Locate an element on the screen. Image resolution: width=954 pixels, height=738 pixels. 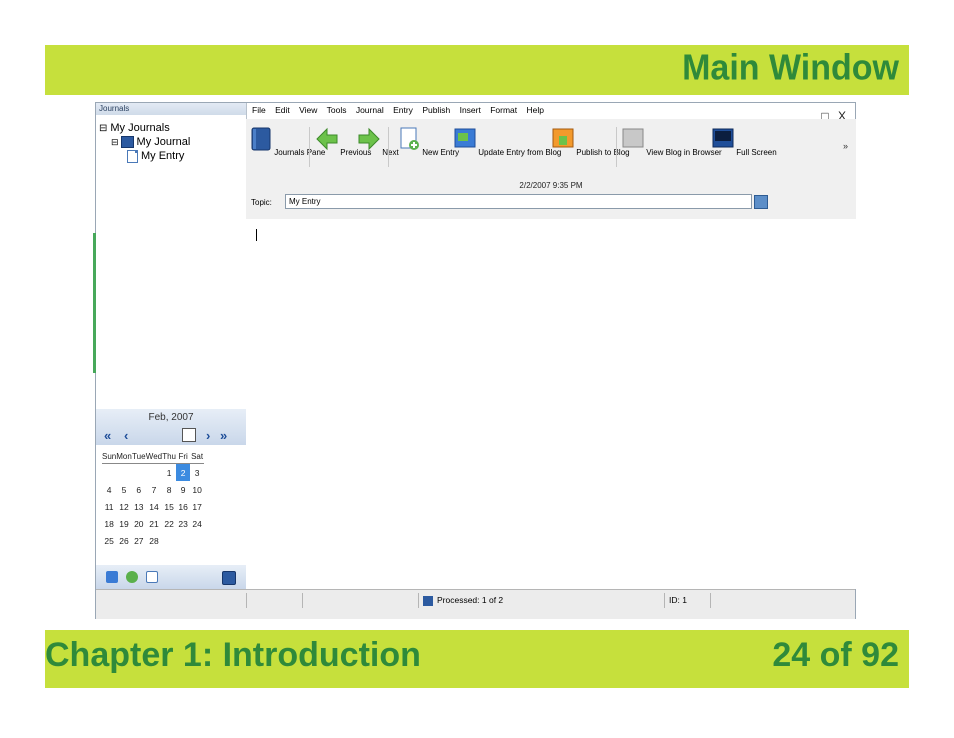
calendar-day: 12 is located at coordinates (124, 506).